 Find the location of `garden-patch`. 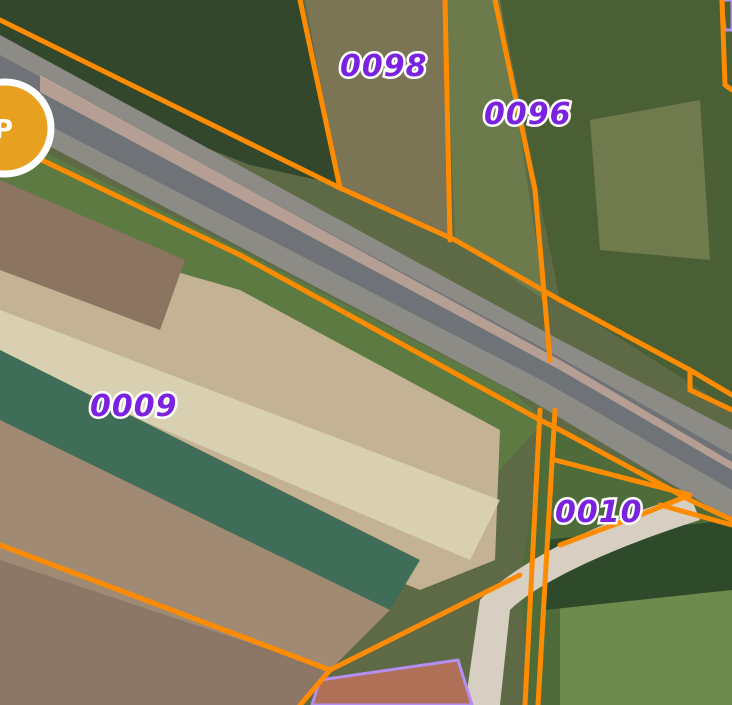

garden-patch is located at coordinates (650, 180).